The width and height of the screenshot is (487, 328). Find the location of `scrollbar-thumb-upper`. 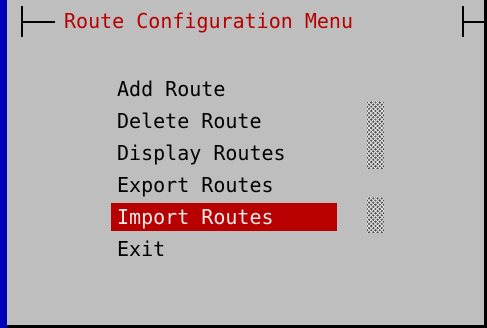

scrollbar-thumb-upper is located at coordinates (375, 135).